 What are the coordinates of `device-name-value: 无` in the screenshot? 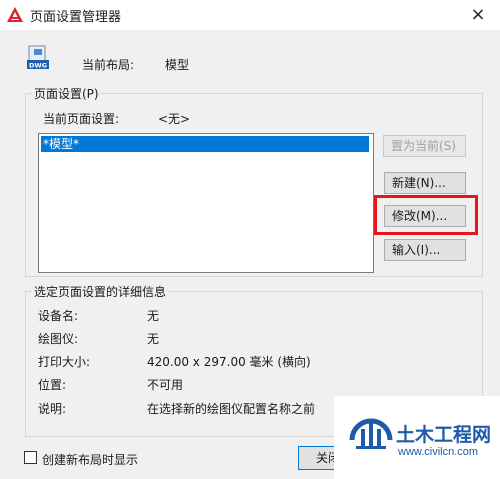 It's located at (153, 316).